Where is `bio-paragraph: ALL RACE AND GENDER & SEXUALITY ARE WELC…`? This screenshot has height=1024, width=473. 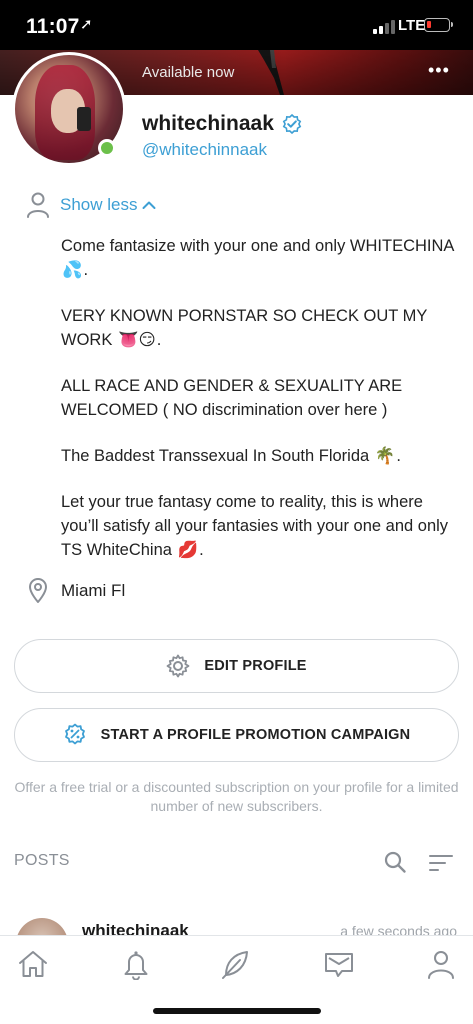
bio-paragraph: ALL RACE AND GENDER & SEXUALITY ARE WELC… is located at coordinates (232, 398).